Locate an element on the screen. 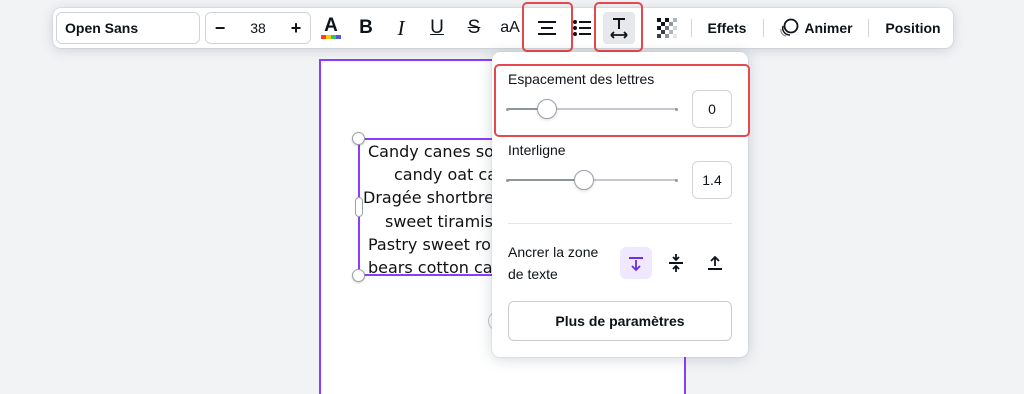 The image size is (1024, 394). line-height-slider is located at coordinates (592, 180).